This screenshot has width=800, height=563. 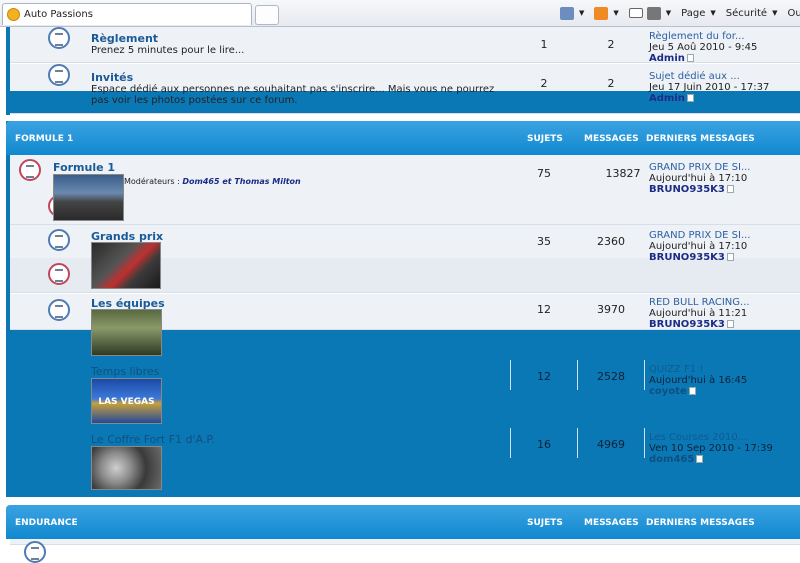 What do you see at coordinates (125, 371) in the screenshot?
I see `forum-name-link: Temps libres` at bounding box center [125, 371].